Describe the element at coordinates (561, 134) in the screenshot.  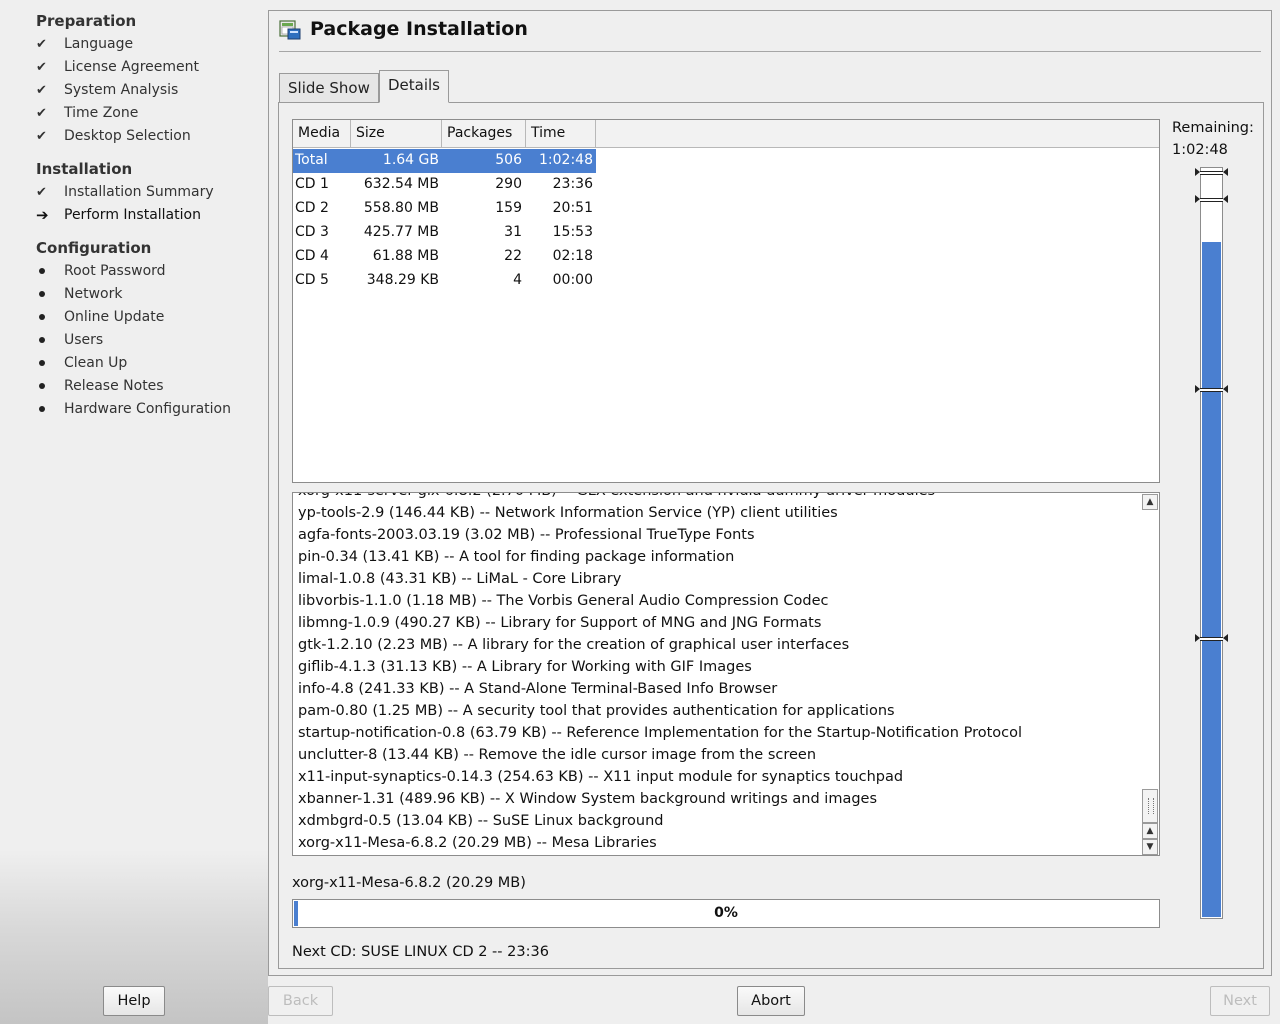
I see `column-header-time: Time` at that location.